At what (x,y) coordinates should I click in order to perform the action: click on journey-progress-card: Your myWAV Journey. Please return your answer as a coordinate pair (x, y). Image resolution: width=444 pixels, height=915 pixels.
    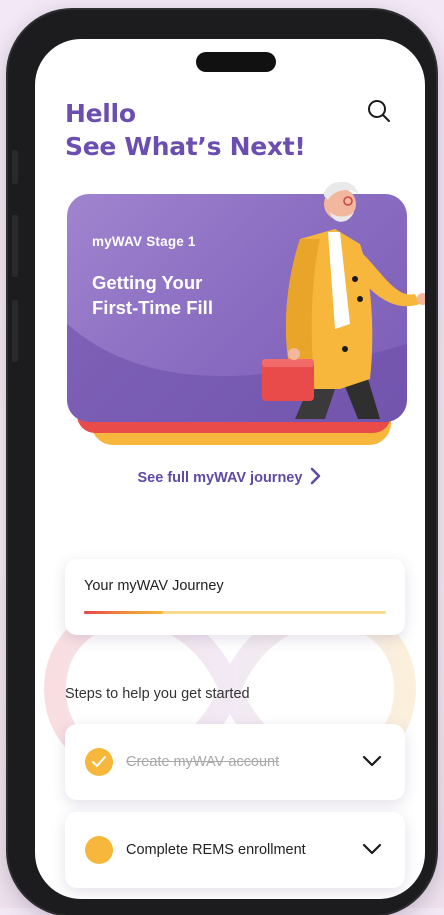
    Looking at the image, I should click on (235, 597).